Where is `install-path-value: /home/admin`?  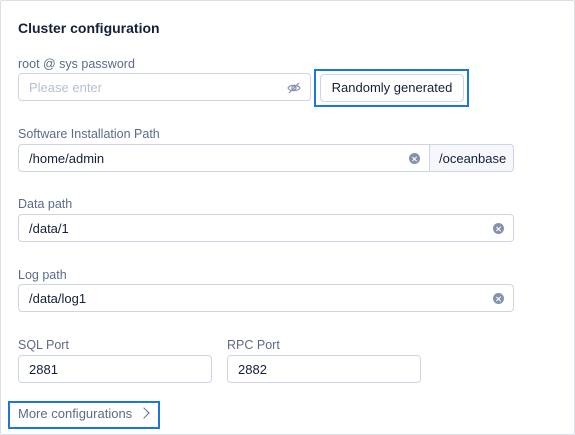
install-path-value: /home/admin is located at coordinates (67, 158).